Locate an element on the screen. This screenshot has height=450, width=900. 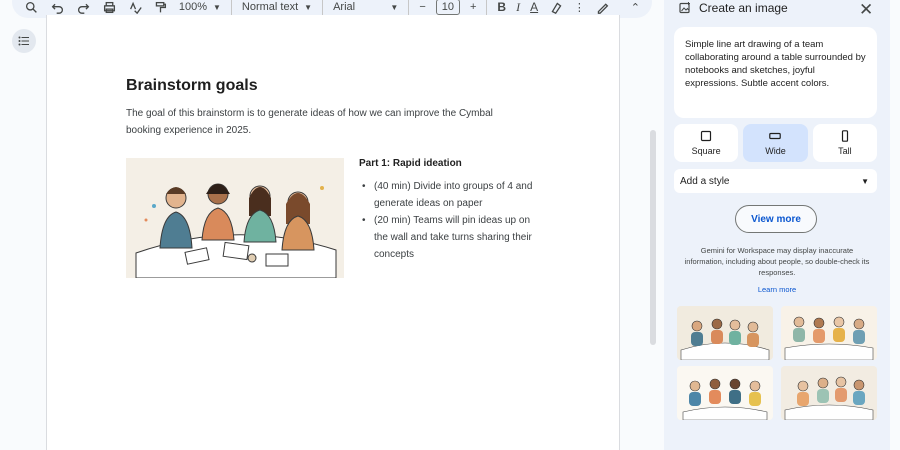
spellcheck-icon is located at coordinates (135, 7).